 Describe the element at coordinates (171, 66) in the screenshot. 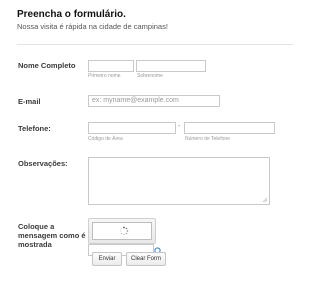

I see `last-name-input` at that location.